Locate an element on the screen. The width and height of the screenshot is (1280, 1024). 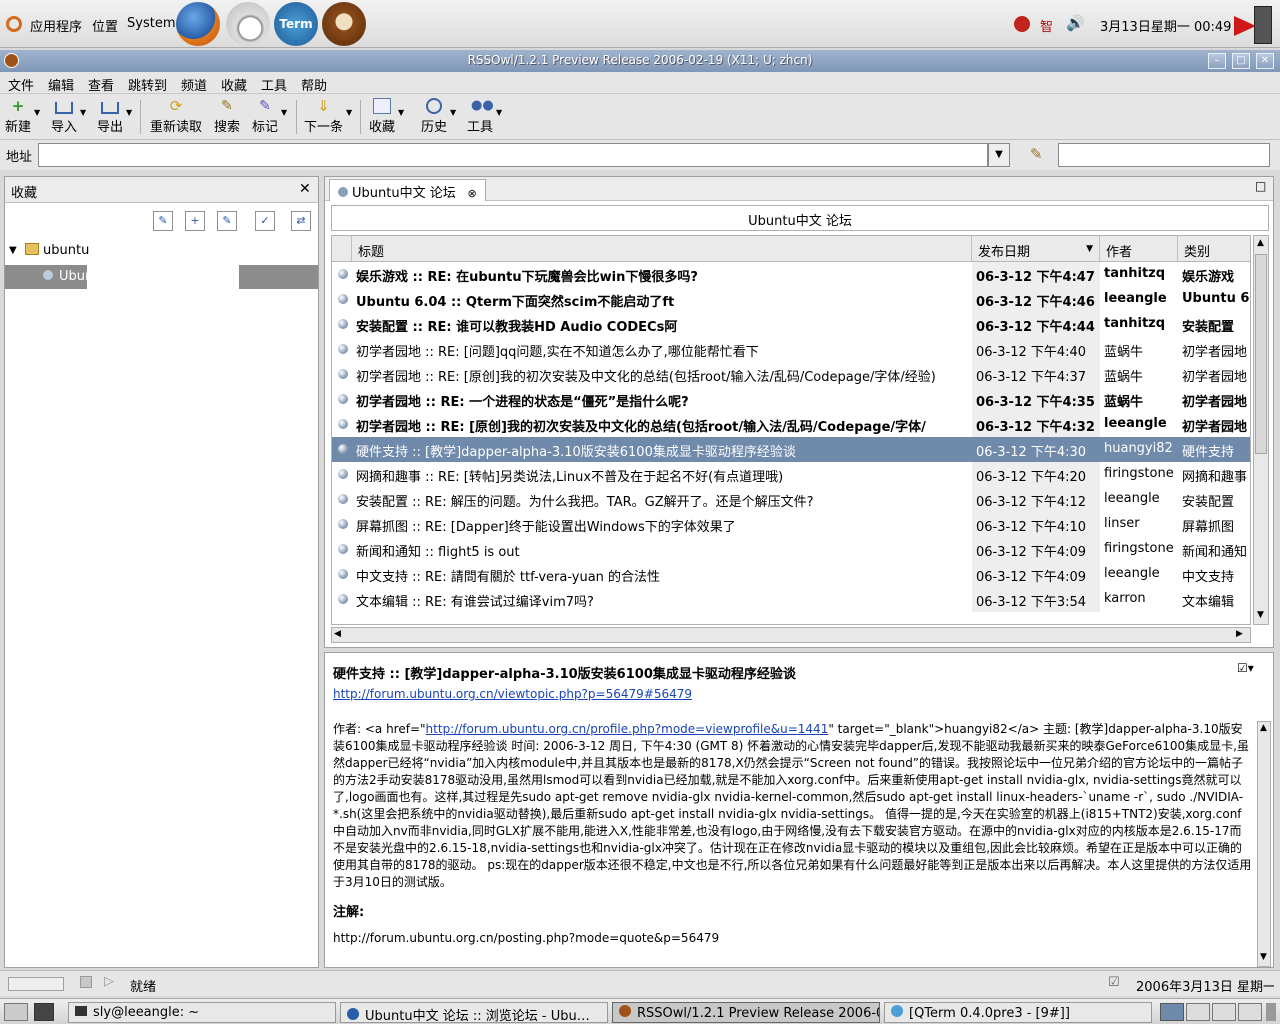
terminal-launcher-icon is located at coordinates (44, 1012).